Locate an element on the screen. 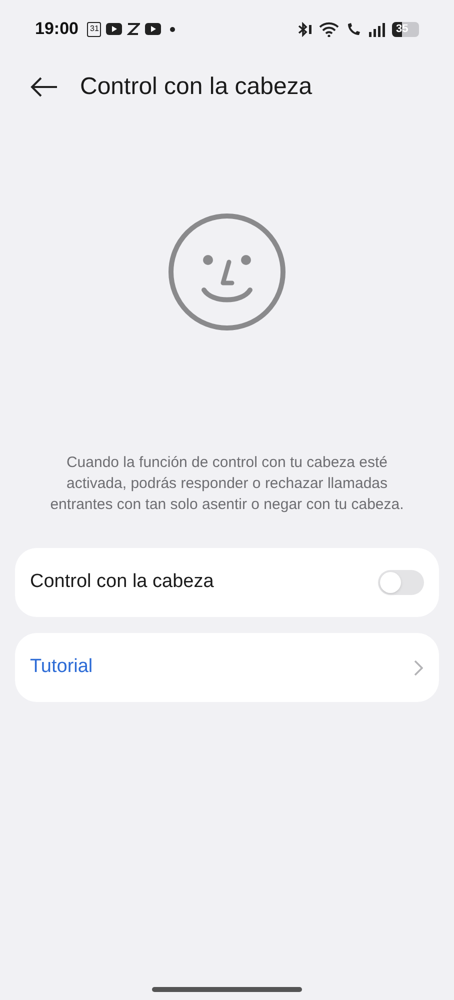 The image size is (454, 1000). home-indicator is located at coordinates (227, 989).